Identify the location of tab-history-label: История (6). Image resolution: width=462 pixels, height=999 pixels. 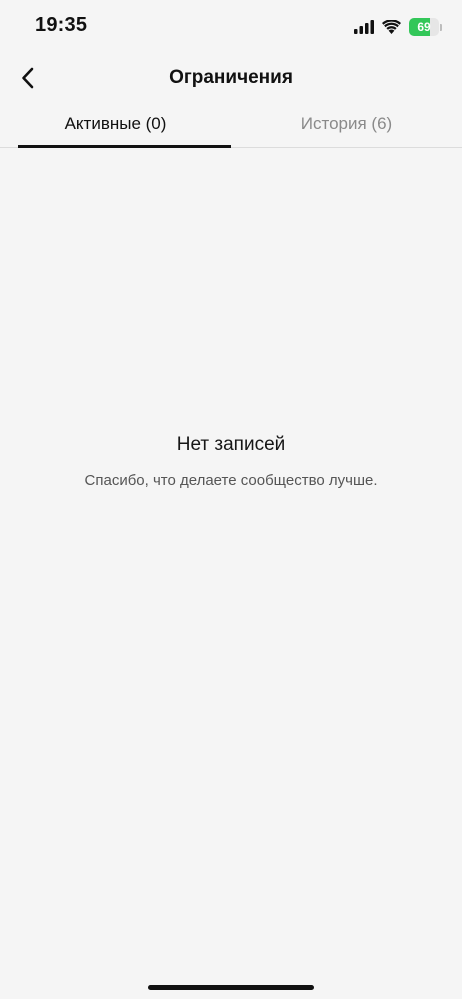
(346, 123).